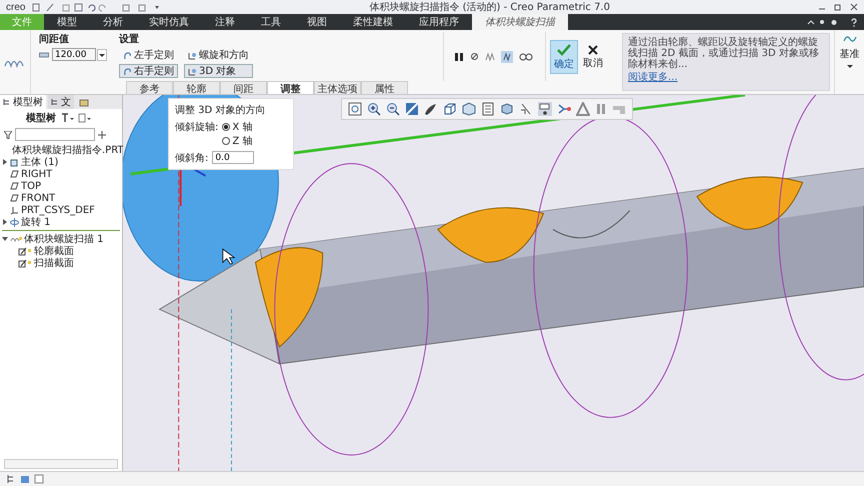  What do you see at coordinates (849, 66) in the screenshot?
I see `dropdown-arrow-icon` at bounding box center [849, 66].